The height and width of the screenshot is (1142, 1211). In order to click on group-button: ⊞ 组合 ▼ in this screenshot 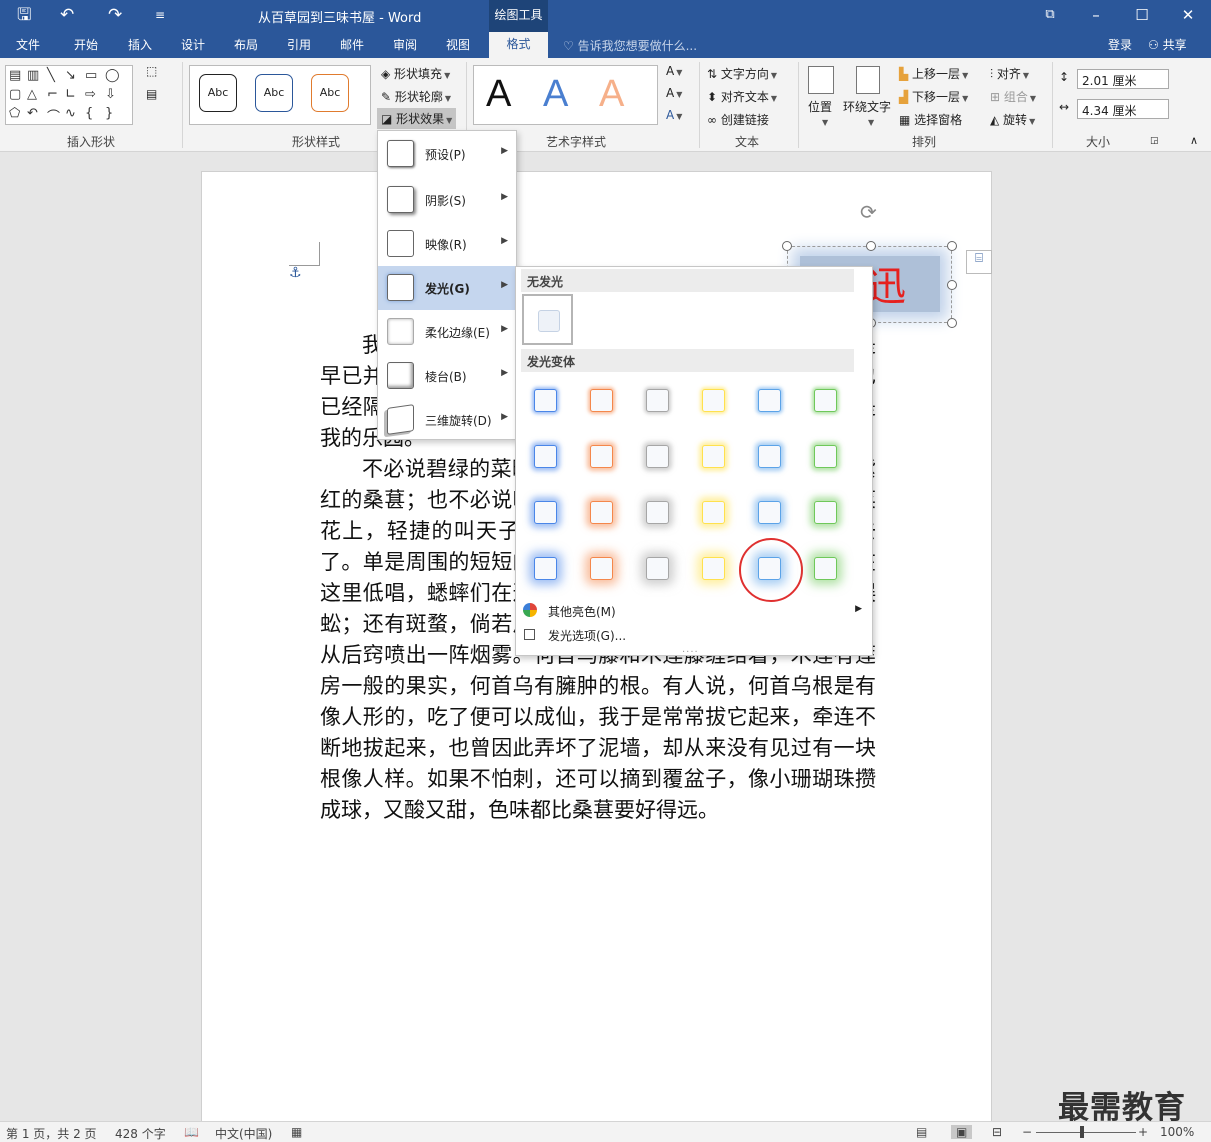, I will do `click(1013, 96)`.